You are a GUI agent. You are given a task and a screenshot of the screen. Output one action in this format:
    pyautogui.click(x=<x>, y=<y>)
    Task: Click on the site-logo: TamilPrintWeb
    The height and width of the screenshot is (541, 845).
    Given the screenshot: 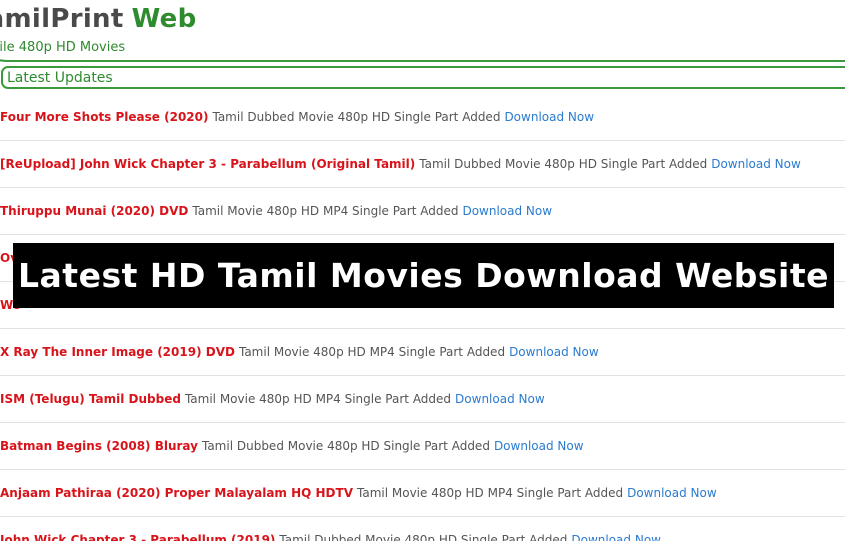 What is the action you would take?
    pyautogui.click(x=98, y=19)
    